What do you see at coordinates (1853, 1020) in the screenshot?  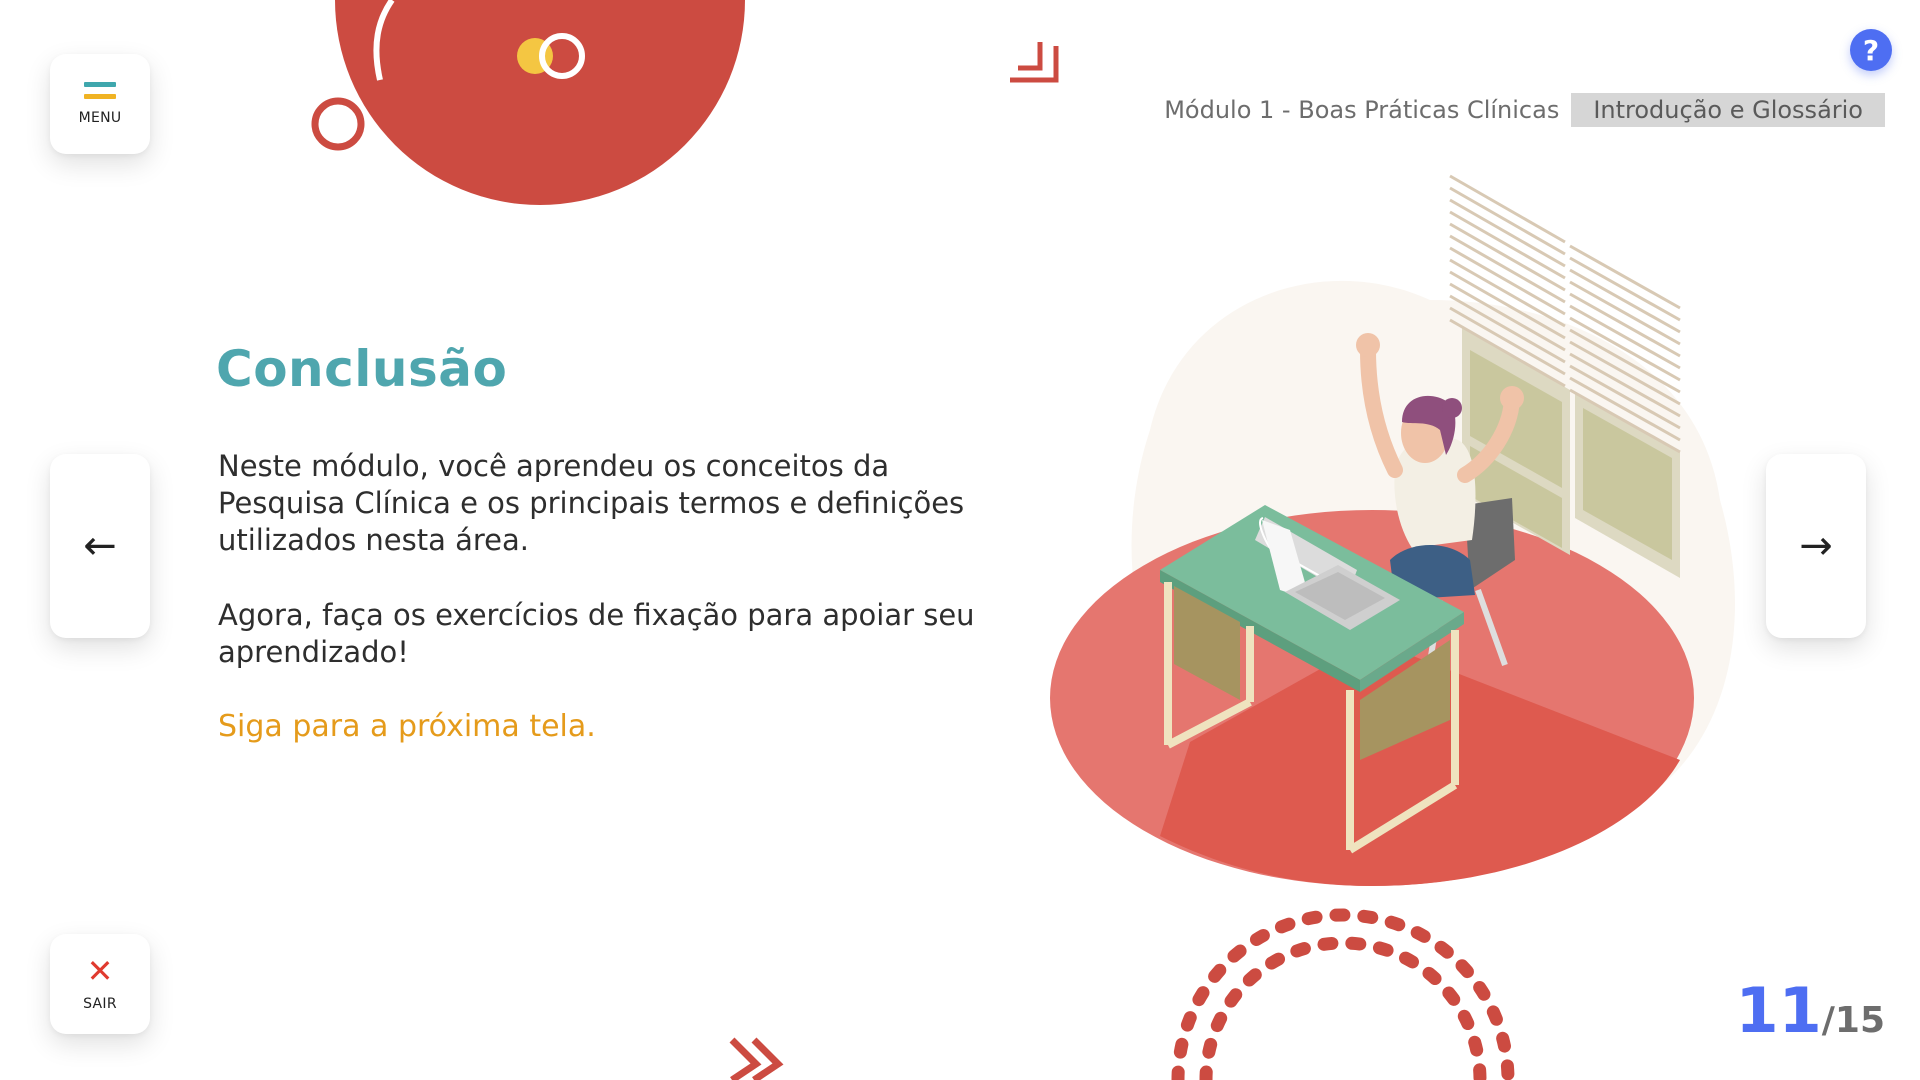 I see `total-pages: /15` at bounding box center [1853, 1020].